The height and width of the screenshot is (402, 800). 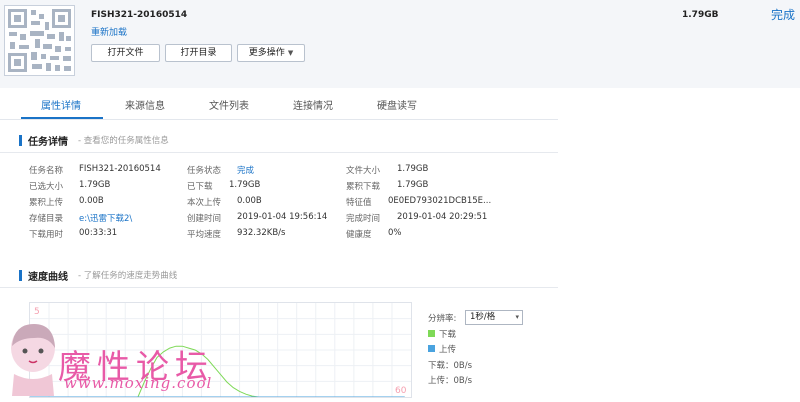 What do you see at coordinates (279, 152) in the screenshot?
I see `details-divider` at bounding box center [279, 152].